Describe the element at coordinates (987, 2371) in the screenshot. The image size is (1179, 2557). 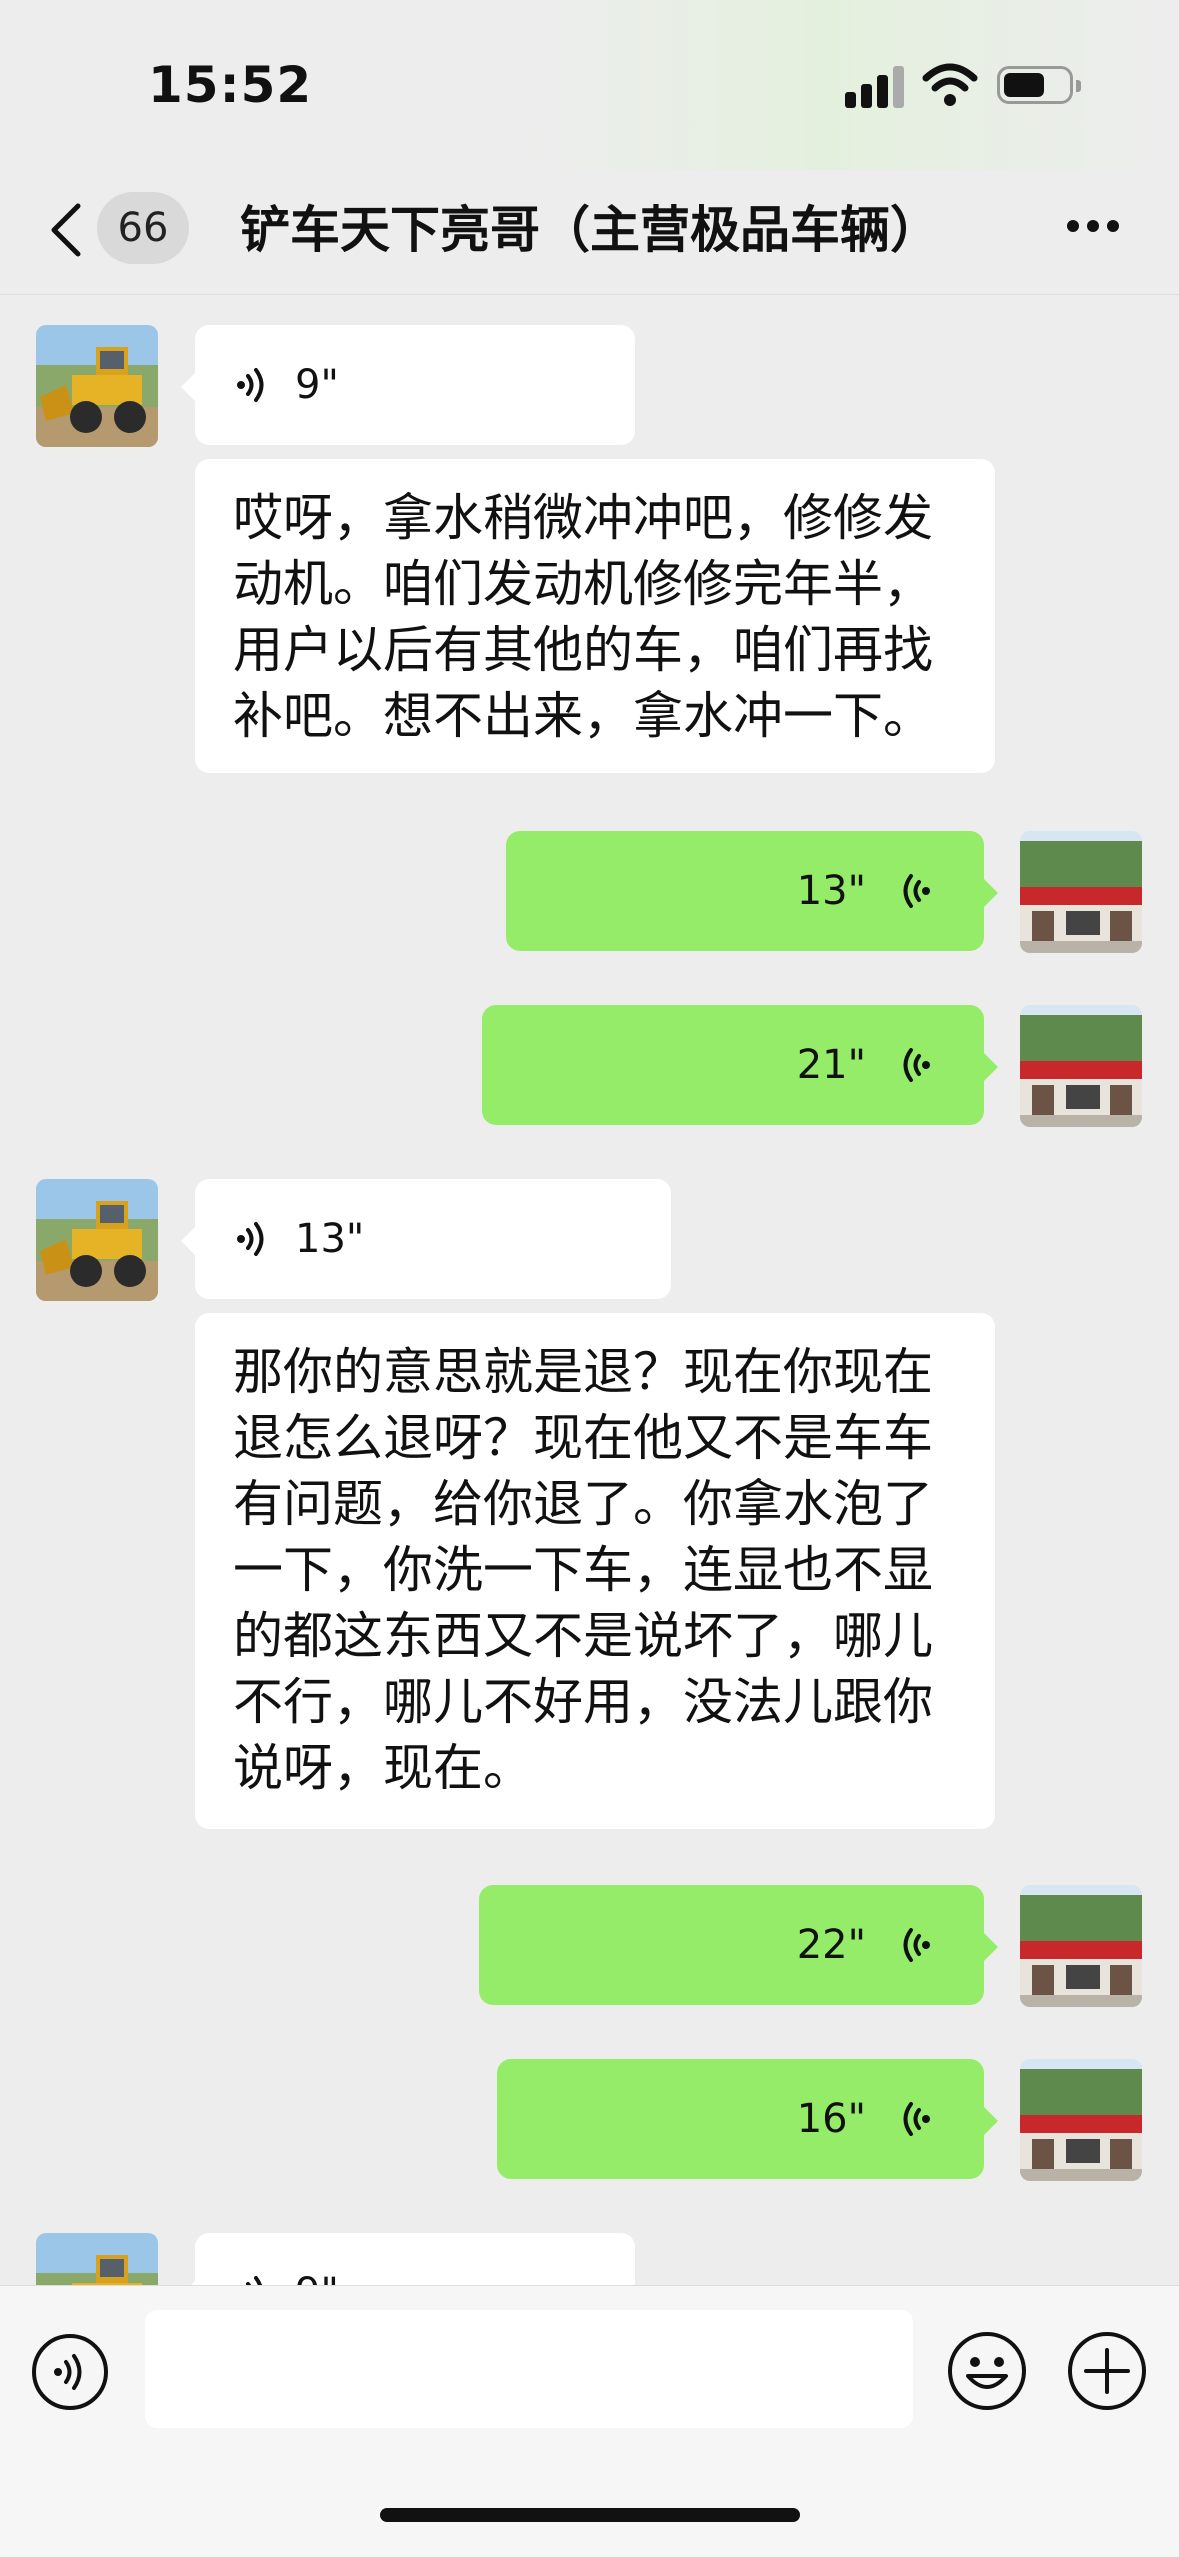
I see `emoji-icon` at that location.